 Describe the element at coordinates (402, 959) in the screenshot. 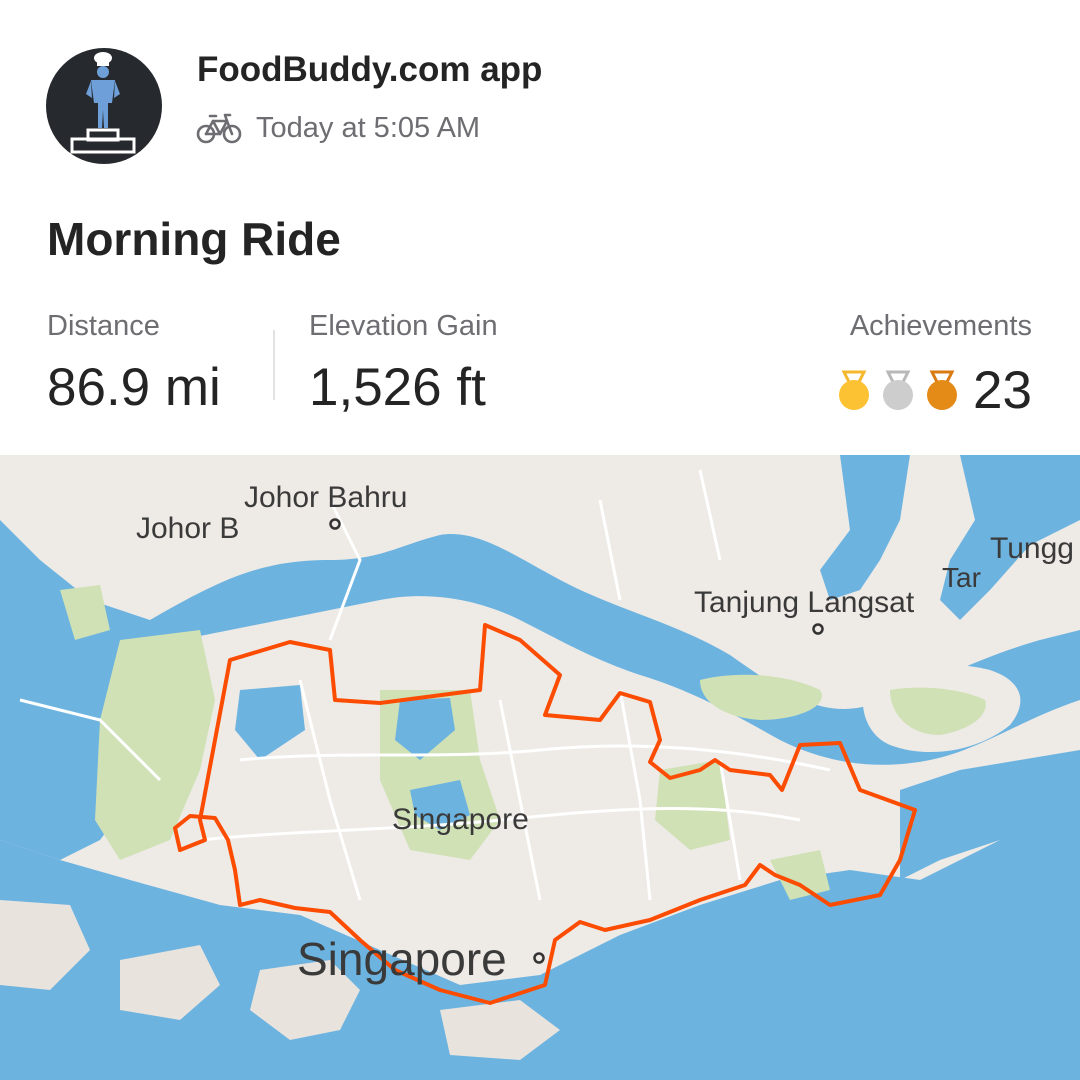

I see `map-label-singapore-city: Singapore` at that location.